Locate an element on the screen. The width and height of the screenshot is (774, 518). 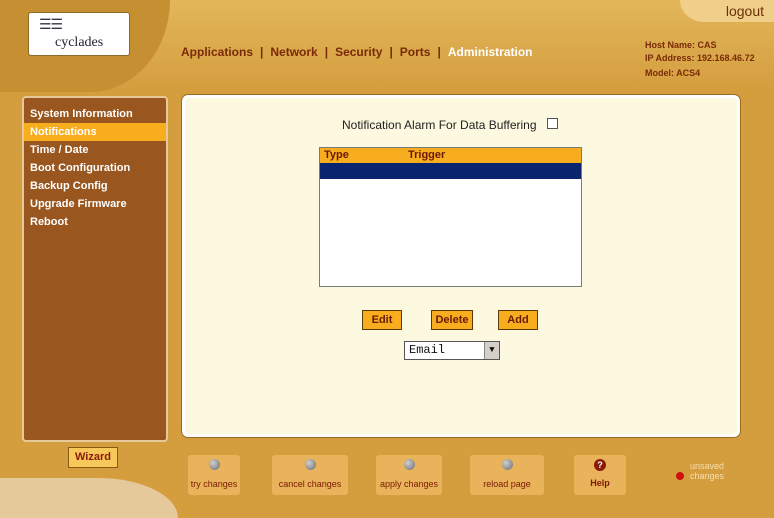
unsaved-changes-label: unsaved changes is located at coordinates (707, 471).